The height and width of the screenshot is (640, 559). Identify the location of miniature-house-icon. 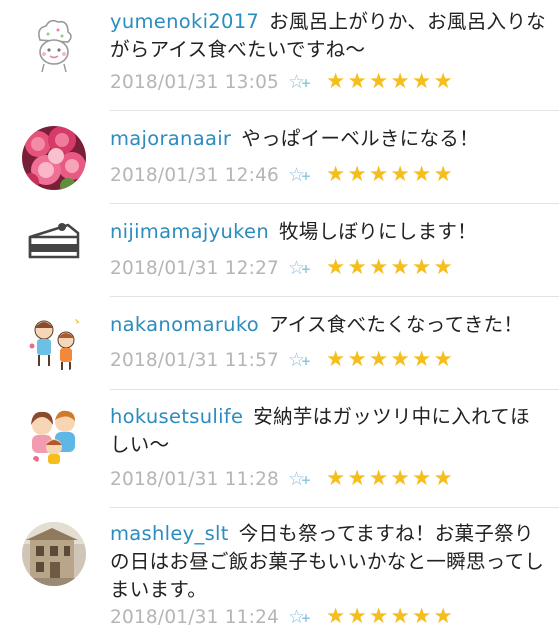
(54, 554).